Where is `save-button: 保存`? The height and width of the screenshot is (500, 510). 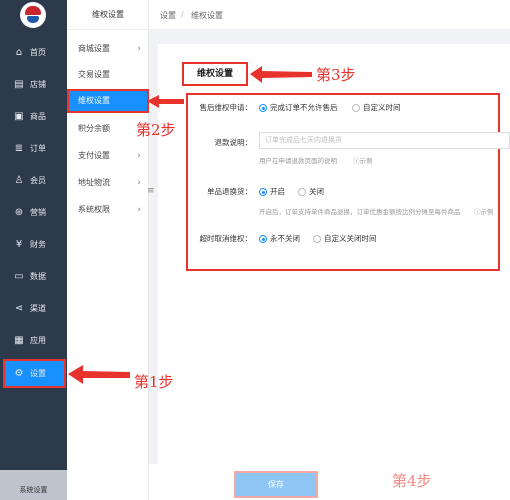
save-button: 保存 is located at coordinates (276, 484).